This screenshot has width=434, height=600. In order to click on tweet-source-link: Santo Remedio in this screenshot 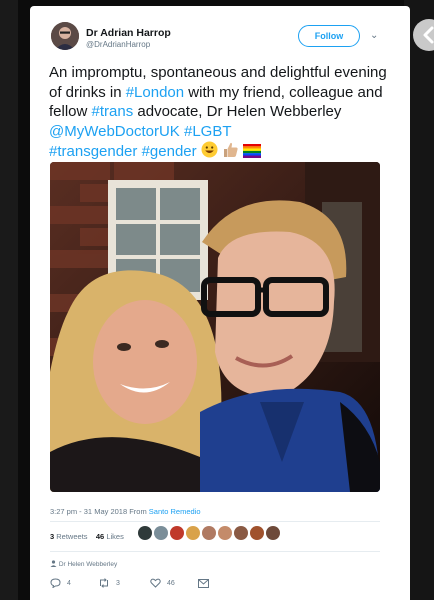, I will do `click(175, 511)`.